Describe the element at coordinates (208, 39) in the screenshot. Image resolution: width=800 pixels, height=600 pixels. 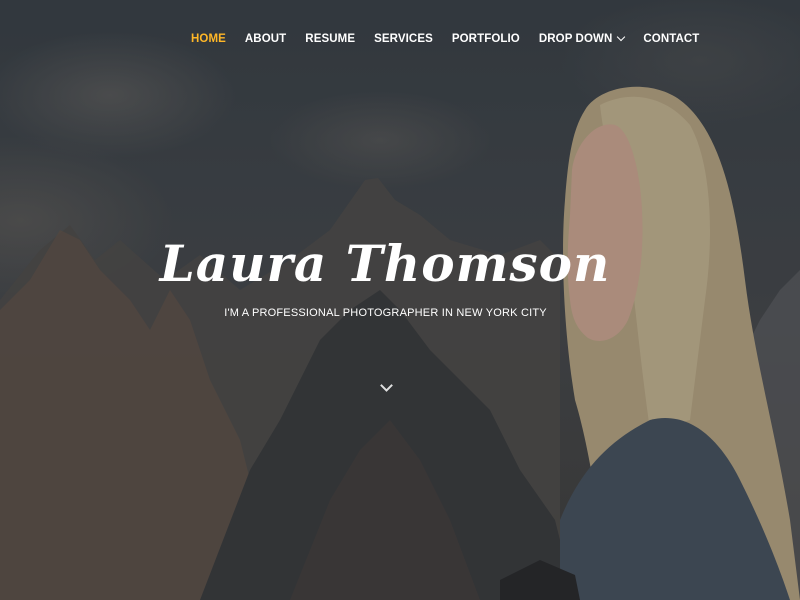
I see `nav-item-home: HOME` at that location.